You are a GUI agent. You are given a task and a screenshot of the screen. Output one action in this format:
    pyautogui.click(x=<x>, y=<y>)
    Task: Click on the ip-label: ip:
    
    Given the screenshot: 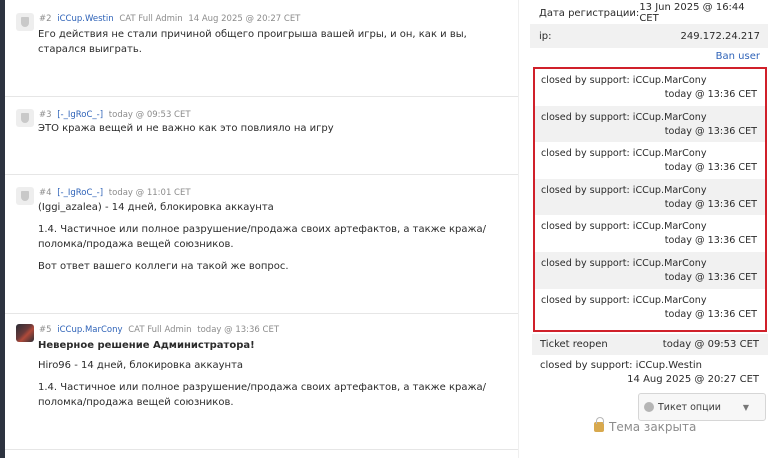 What is the action you would take?
    pyautogui.click(x=545, y=36)
    